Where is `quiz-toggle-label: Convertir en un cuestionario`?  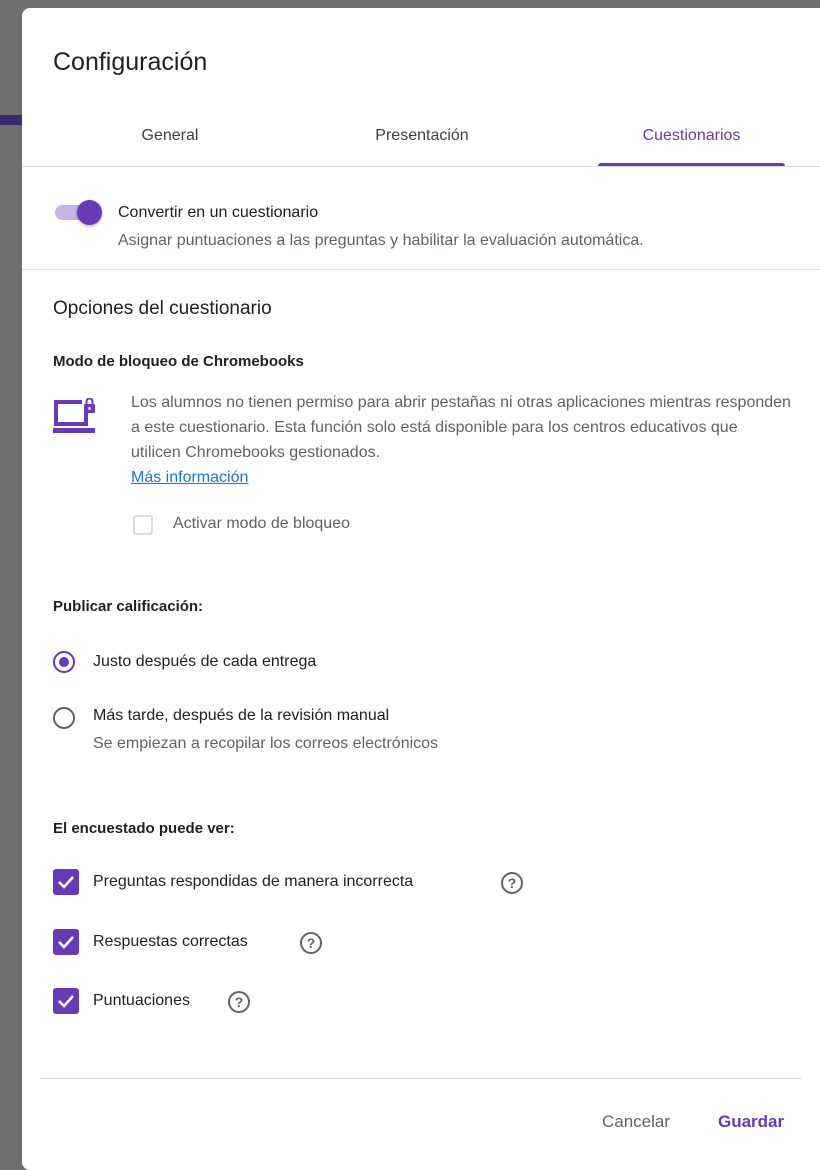 quiz-toggle-label: Convertir en un cuestionario is located at coordinates (218, 212).